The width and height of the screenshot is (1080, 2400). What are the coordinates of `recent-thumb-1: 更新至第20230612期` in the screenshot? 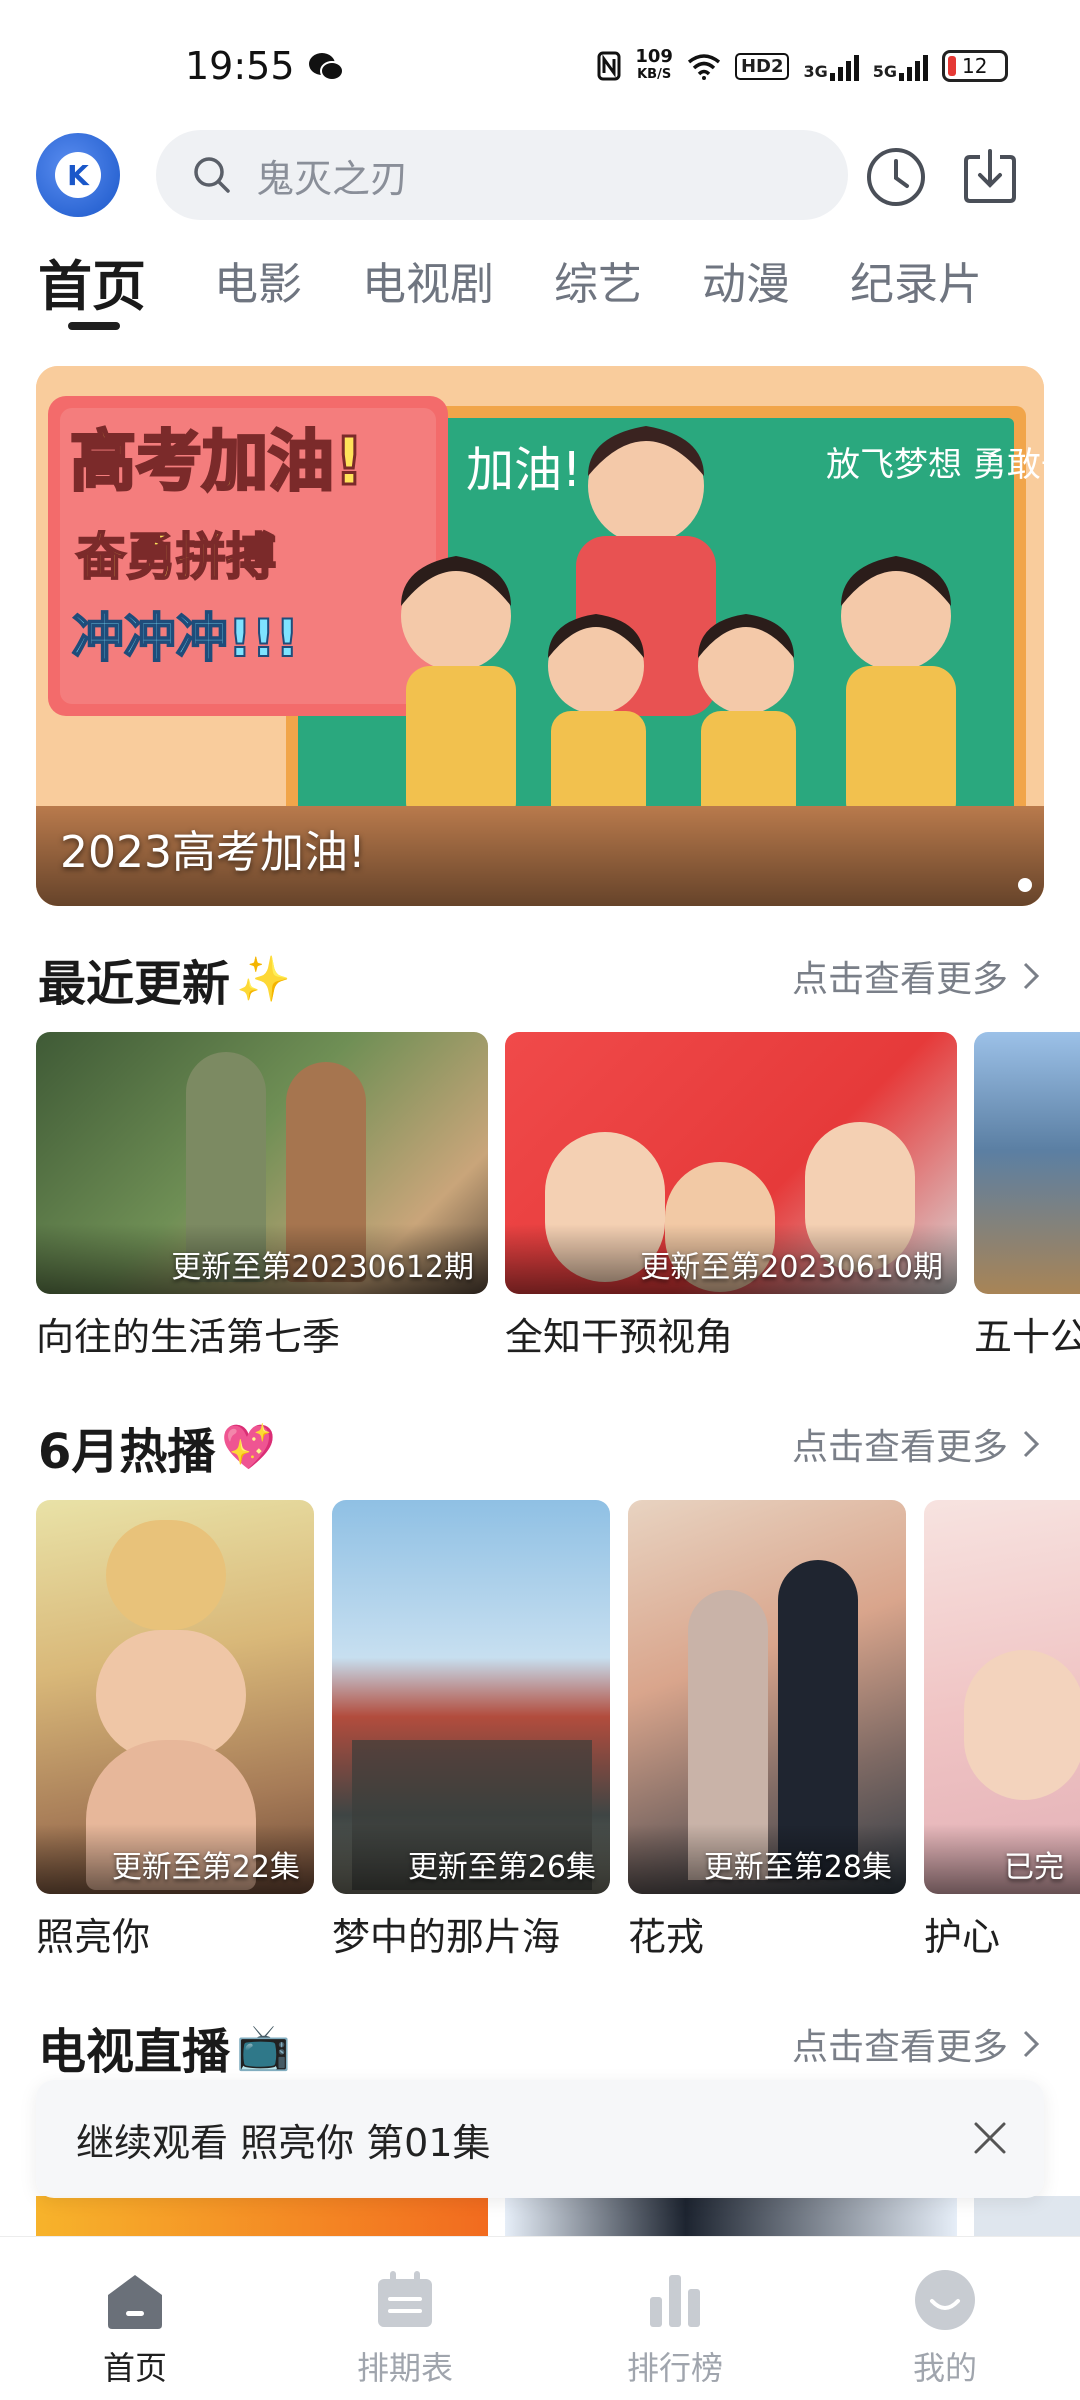 It's located at (262, 1163).